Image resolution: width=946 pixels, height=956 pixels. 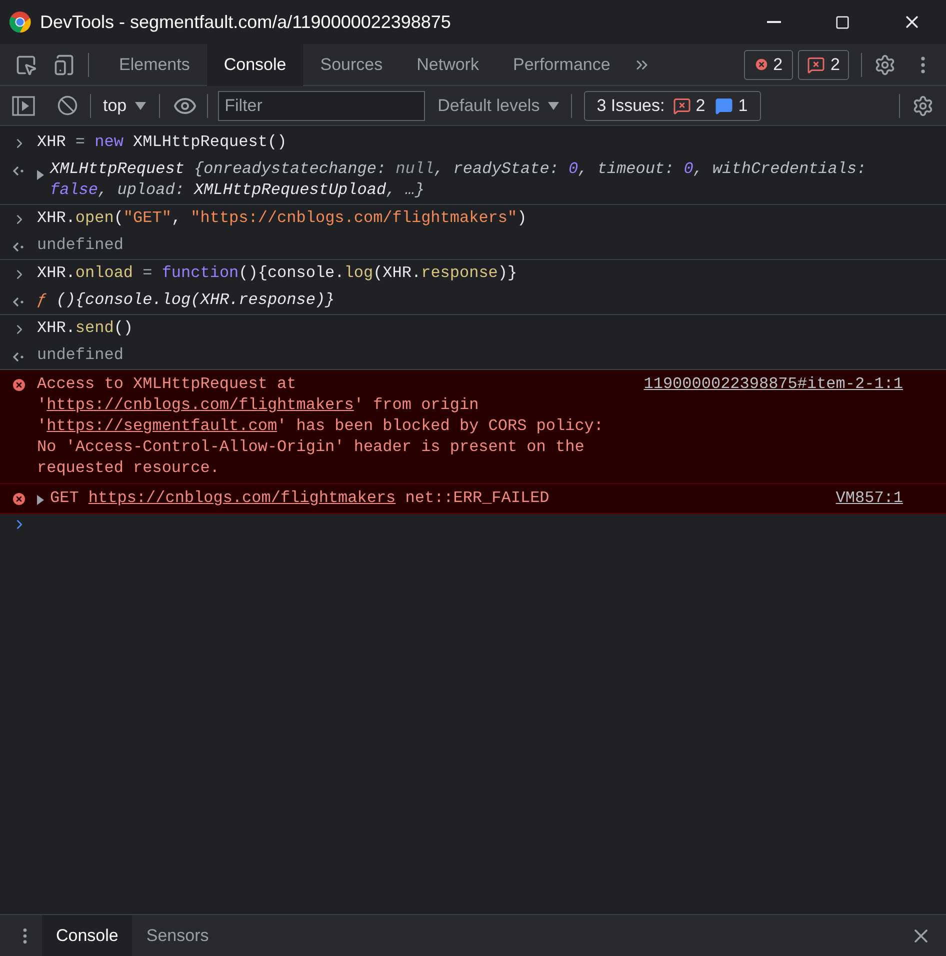 What do you see at coordinates (124, 105) in the screenshot?
I see `context-selector: top` at bounding box center [124, 105].